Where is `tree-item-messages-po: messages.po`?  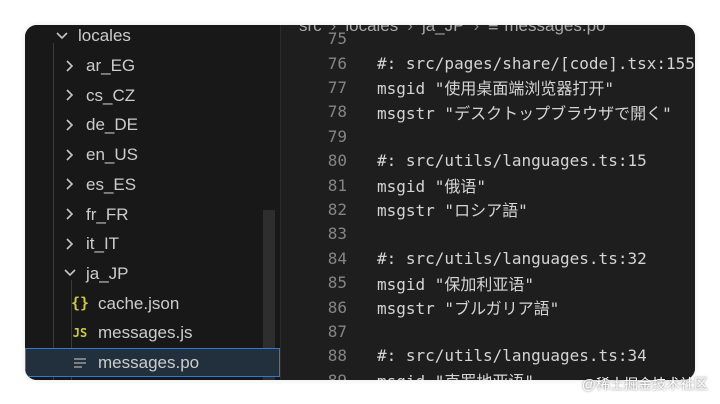 tree-item-messages-po: messages.po is located at coordinates (152, 362).